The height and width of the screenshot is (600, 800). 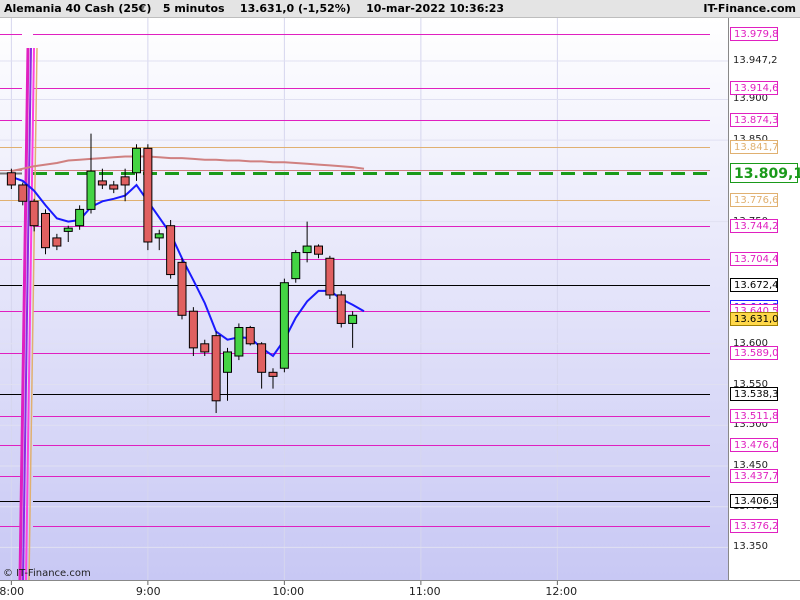 What do you see at coordinates (754, 146) in the screenshot?
I see `level-tag-3: 13.841,7` at bounding box center [754, 146].